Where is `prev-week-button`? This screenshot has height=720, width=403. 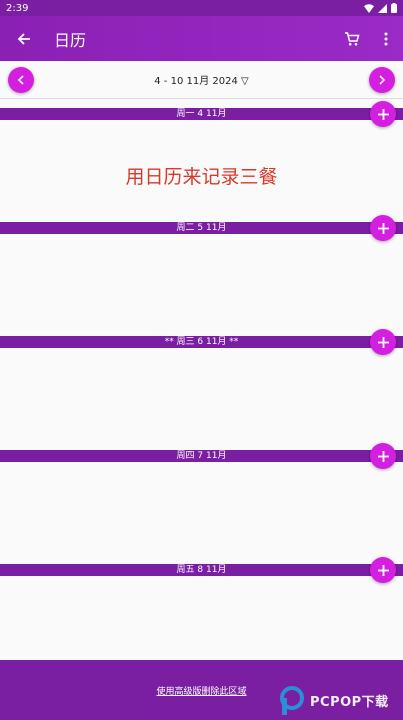
prev-week-button is located at coordinates (21, 79).